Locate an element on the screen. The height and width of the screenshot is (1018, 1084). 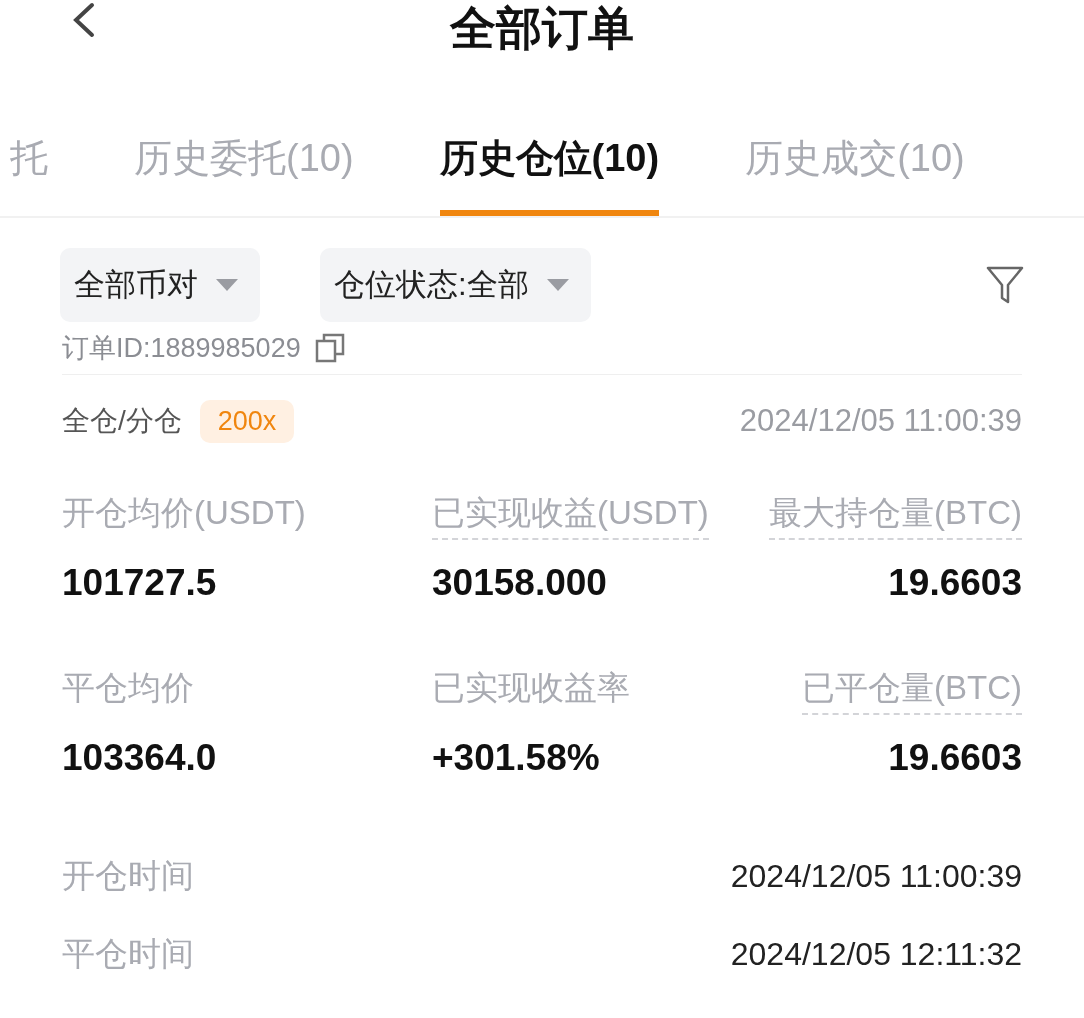
stat-value: 101727.5 is located at coordinates (139, 583).